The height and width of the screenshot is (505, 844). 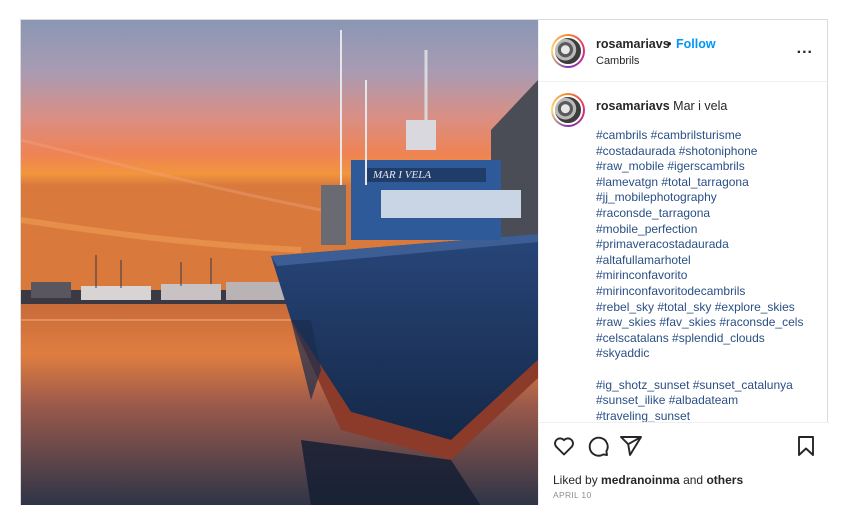 I want to click on hashtag-line: #costadaurada #shotoniphone, so click(x=708, y=152).